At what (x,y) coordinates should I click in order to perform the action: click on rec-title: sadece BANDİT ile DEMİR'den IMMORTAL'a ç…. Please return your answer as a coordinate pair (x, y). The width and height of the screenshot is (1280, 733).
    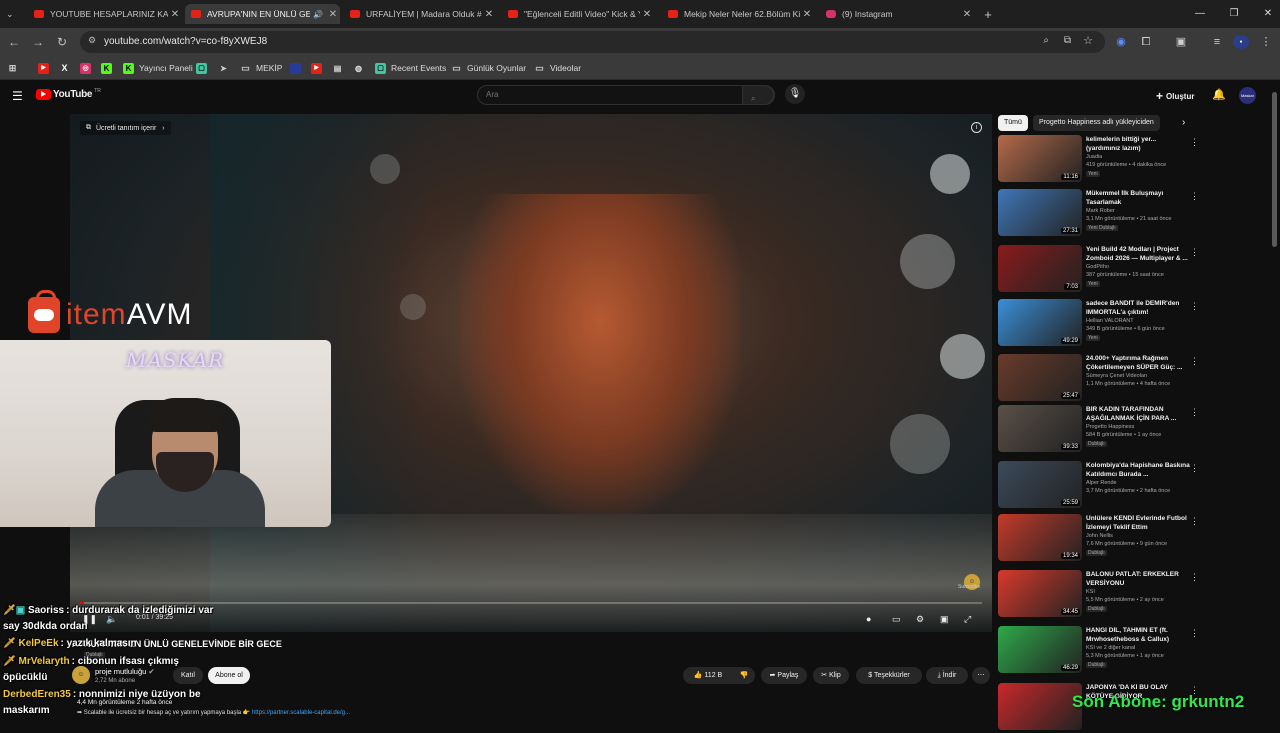
    Looking at the image, I should click on (1138, 308).